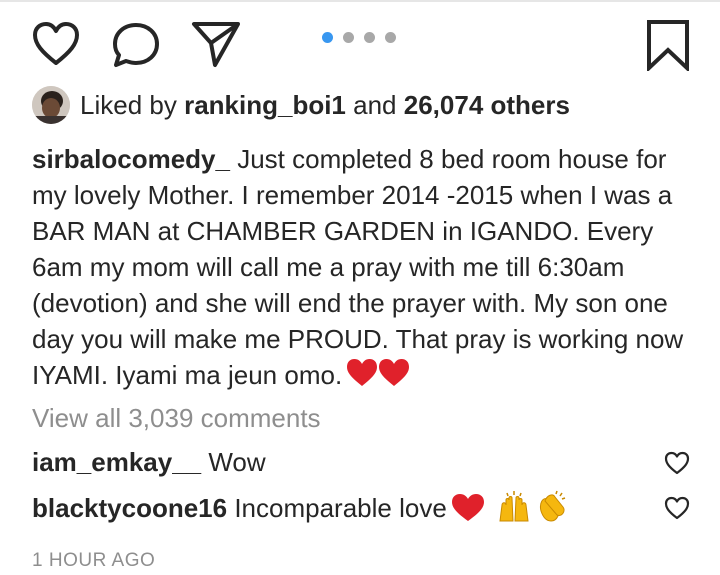 The image size is (720, 575). I want to click on comment-username: iam_emkay__, so click(116, 462).